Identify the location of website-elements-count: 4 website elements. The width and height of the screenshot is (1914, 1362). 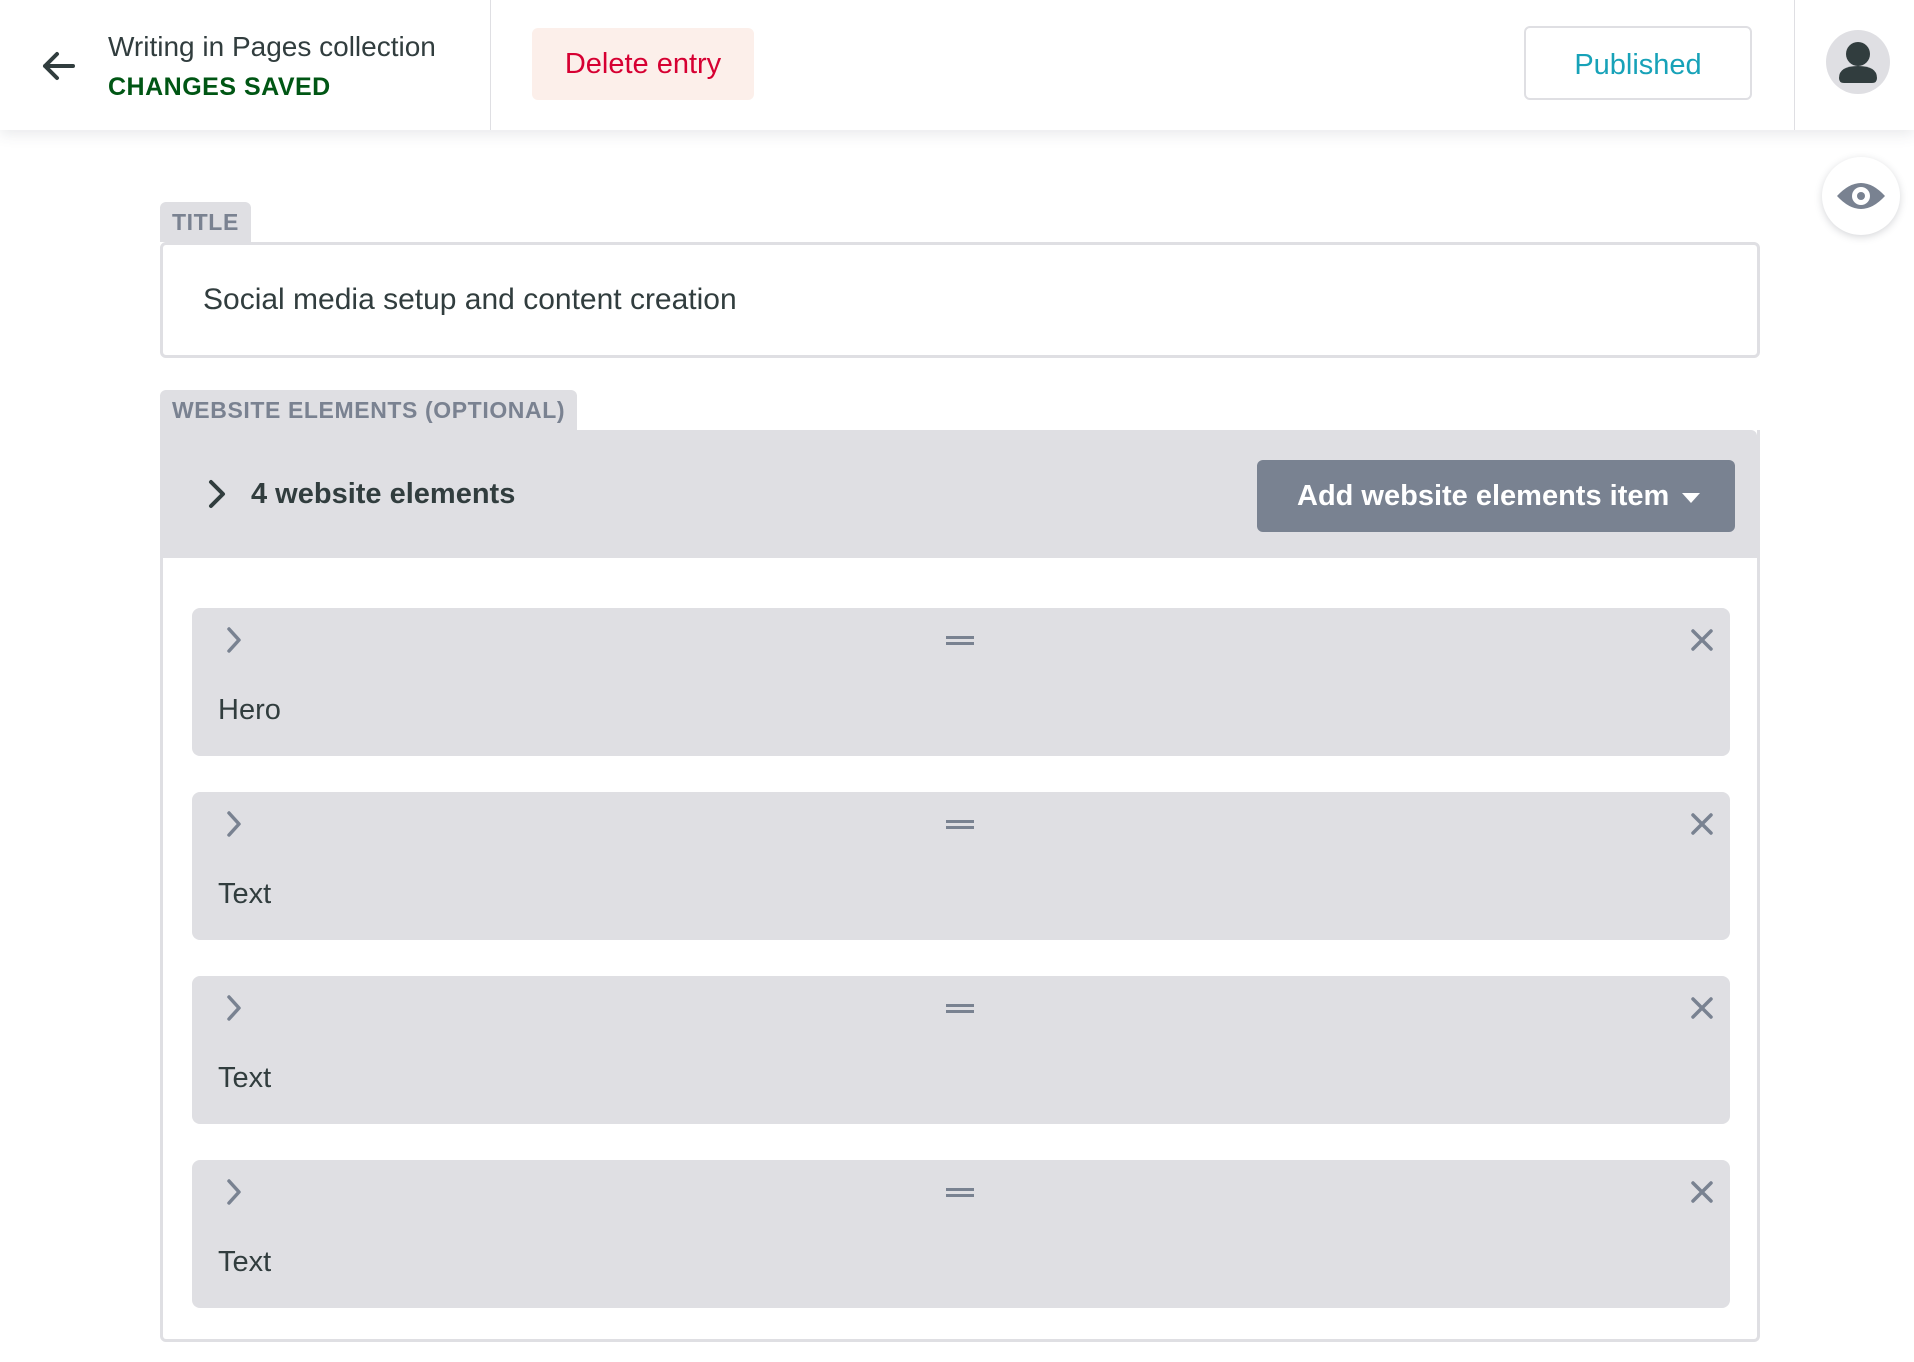
(383, 493).